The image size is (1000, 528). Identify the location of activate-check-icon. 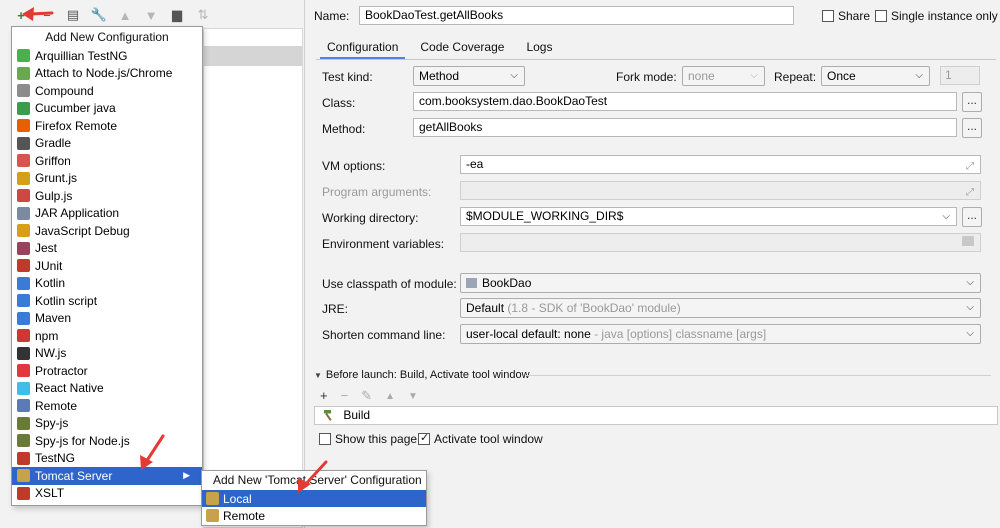
(424, 438).